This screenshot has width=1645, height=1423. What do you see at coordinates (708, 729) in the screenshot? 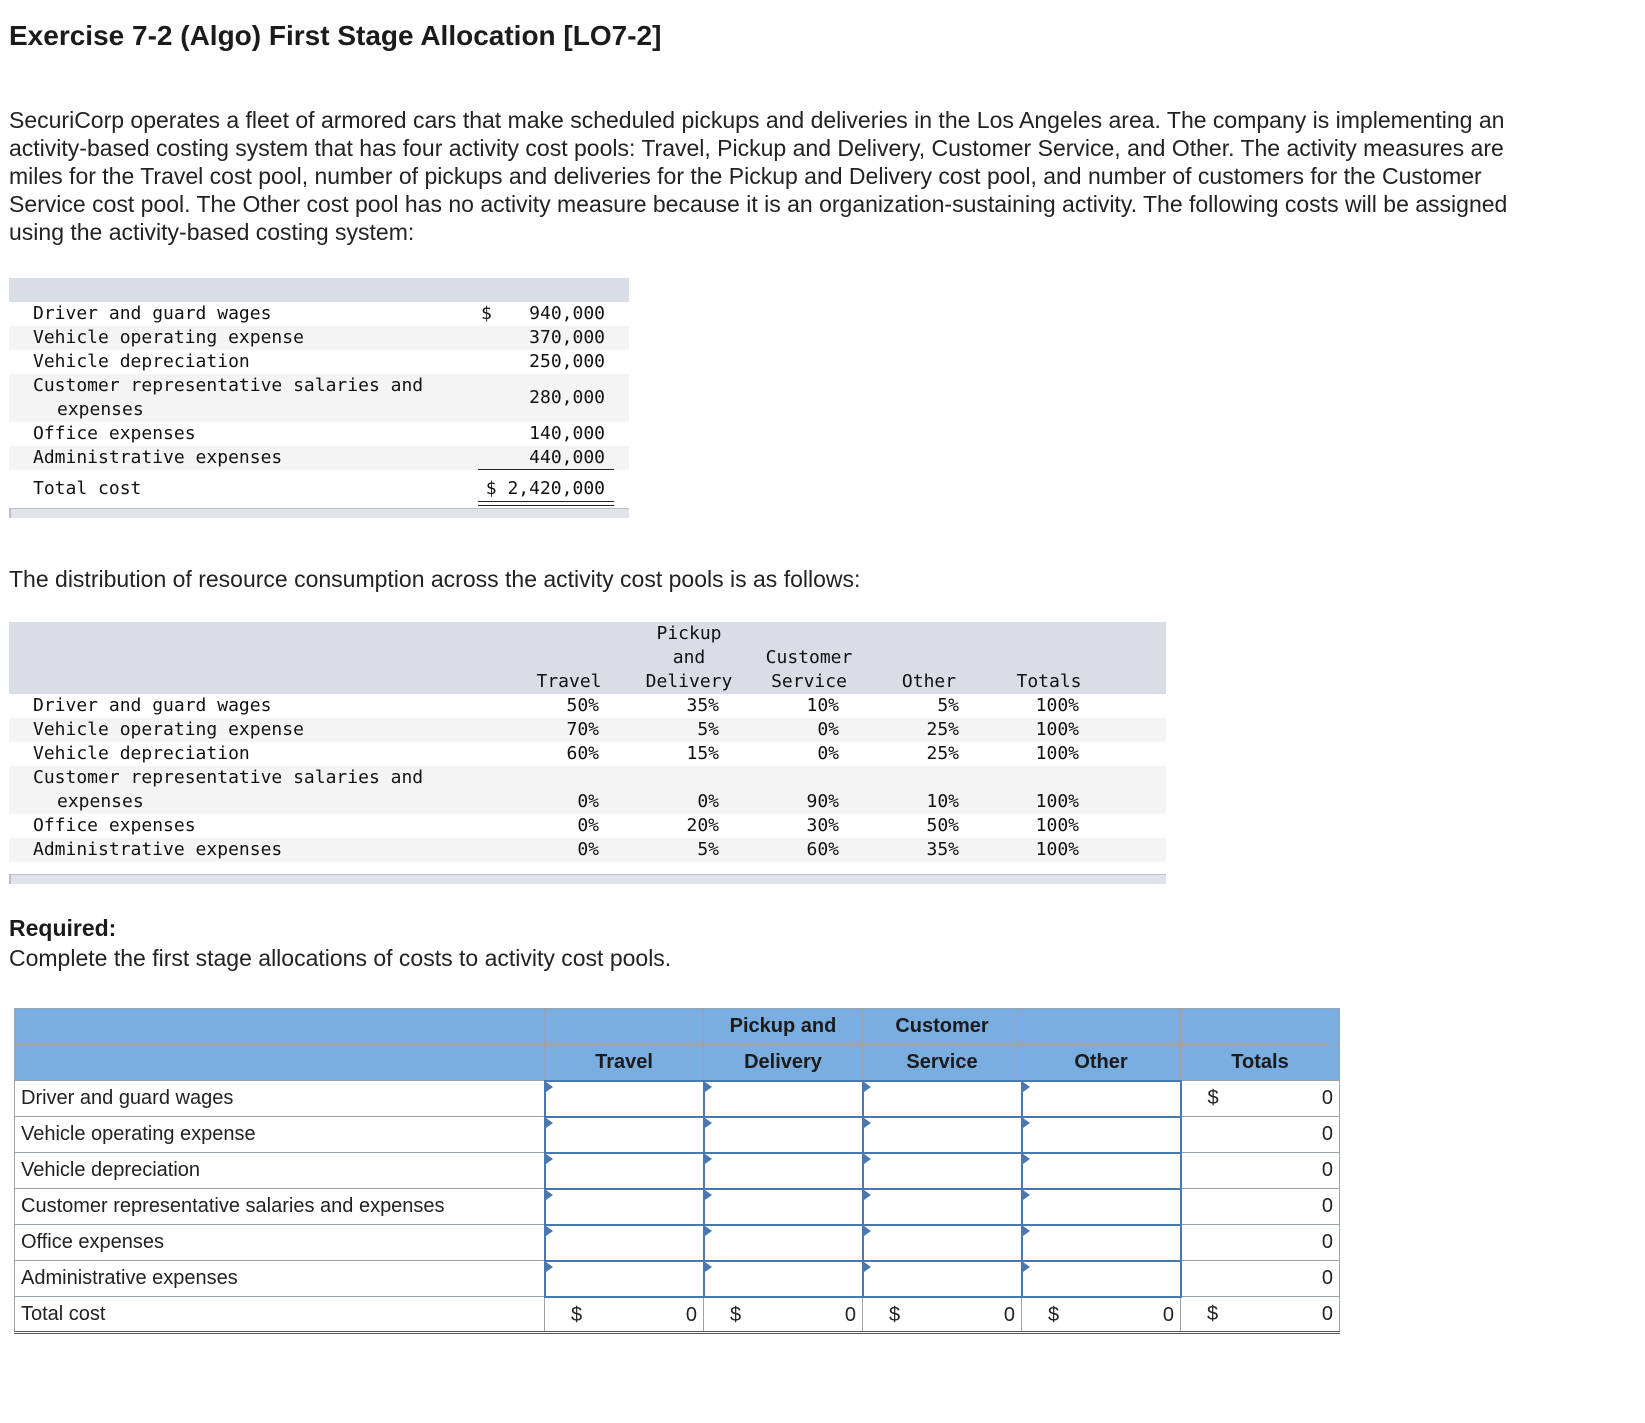
I see `pickup-pct: 5%` at bounding box center [708, 729].